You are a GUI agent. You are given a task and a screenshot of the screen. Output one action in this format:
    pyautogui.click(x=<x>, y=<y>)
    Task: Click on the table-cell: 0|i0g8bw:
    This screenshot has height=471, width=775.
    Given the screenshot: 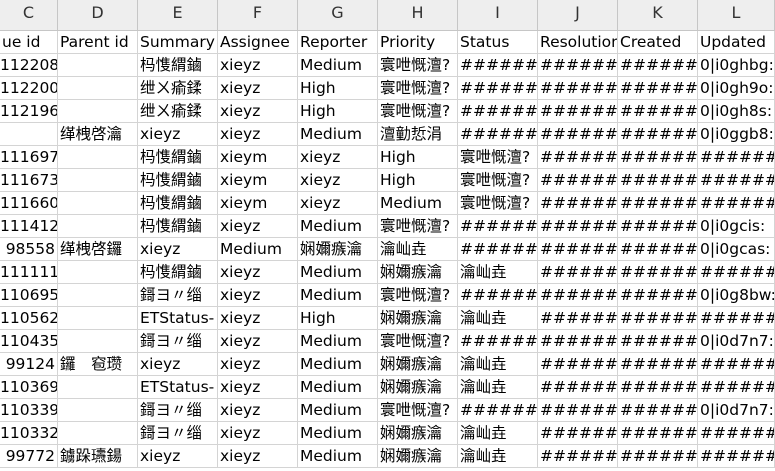 What is the action you would take?
    pyautogui.click(x=736, y=295)
    